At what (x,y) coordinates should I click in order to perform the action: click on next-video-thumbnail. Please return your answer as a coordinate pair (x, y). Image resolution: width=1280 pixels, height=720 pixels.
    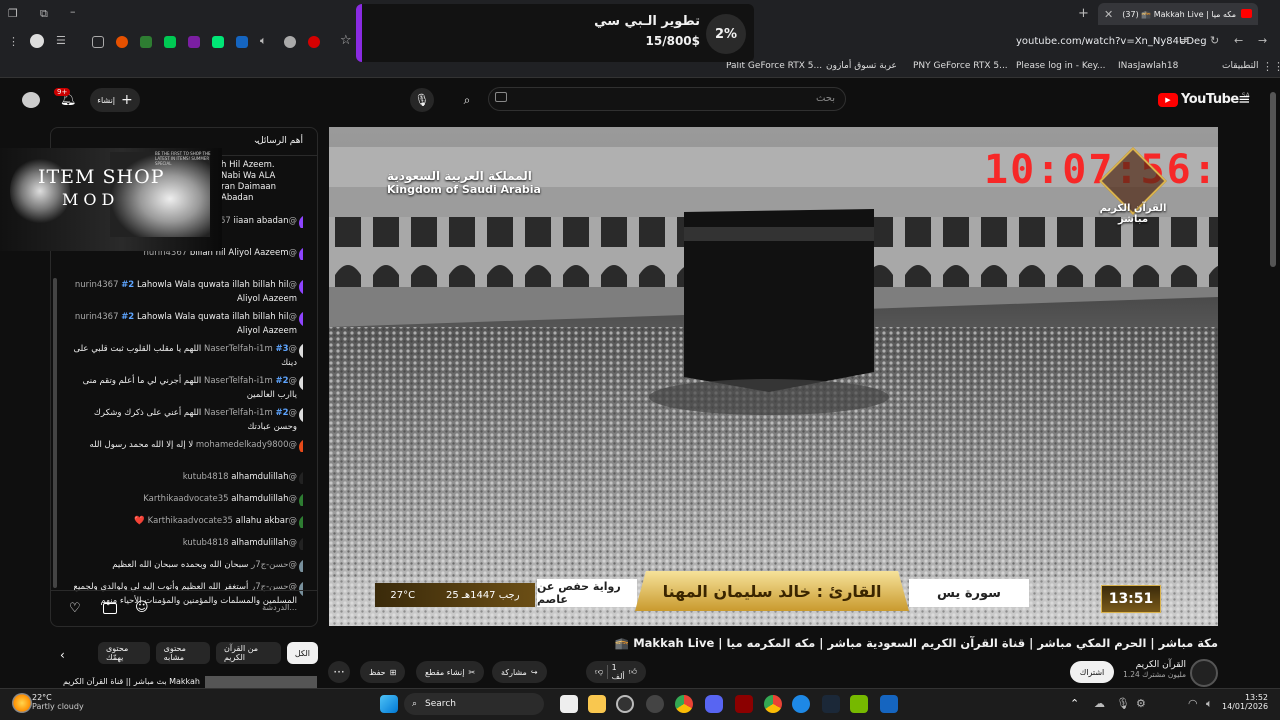
    Looking at the image, I should click on (261, 682).